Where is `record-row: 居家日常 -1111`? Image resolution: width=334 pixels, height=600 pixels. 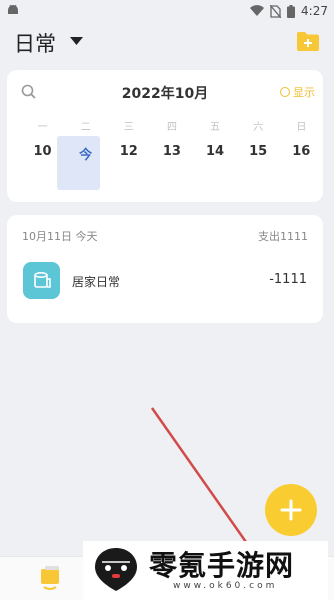 record-row: 居家日常 -1111 is located at coordinates (165, 280).